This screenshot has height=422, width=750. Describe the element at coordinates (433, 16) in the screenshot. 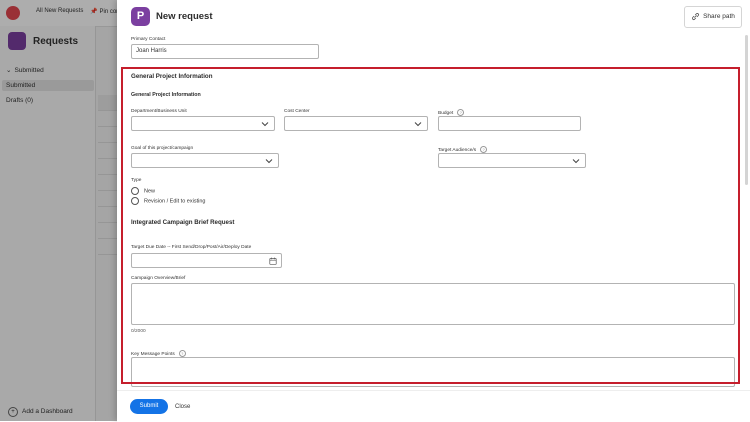

I see `panel-header: P New request Share path` at that location.